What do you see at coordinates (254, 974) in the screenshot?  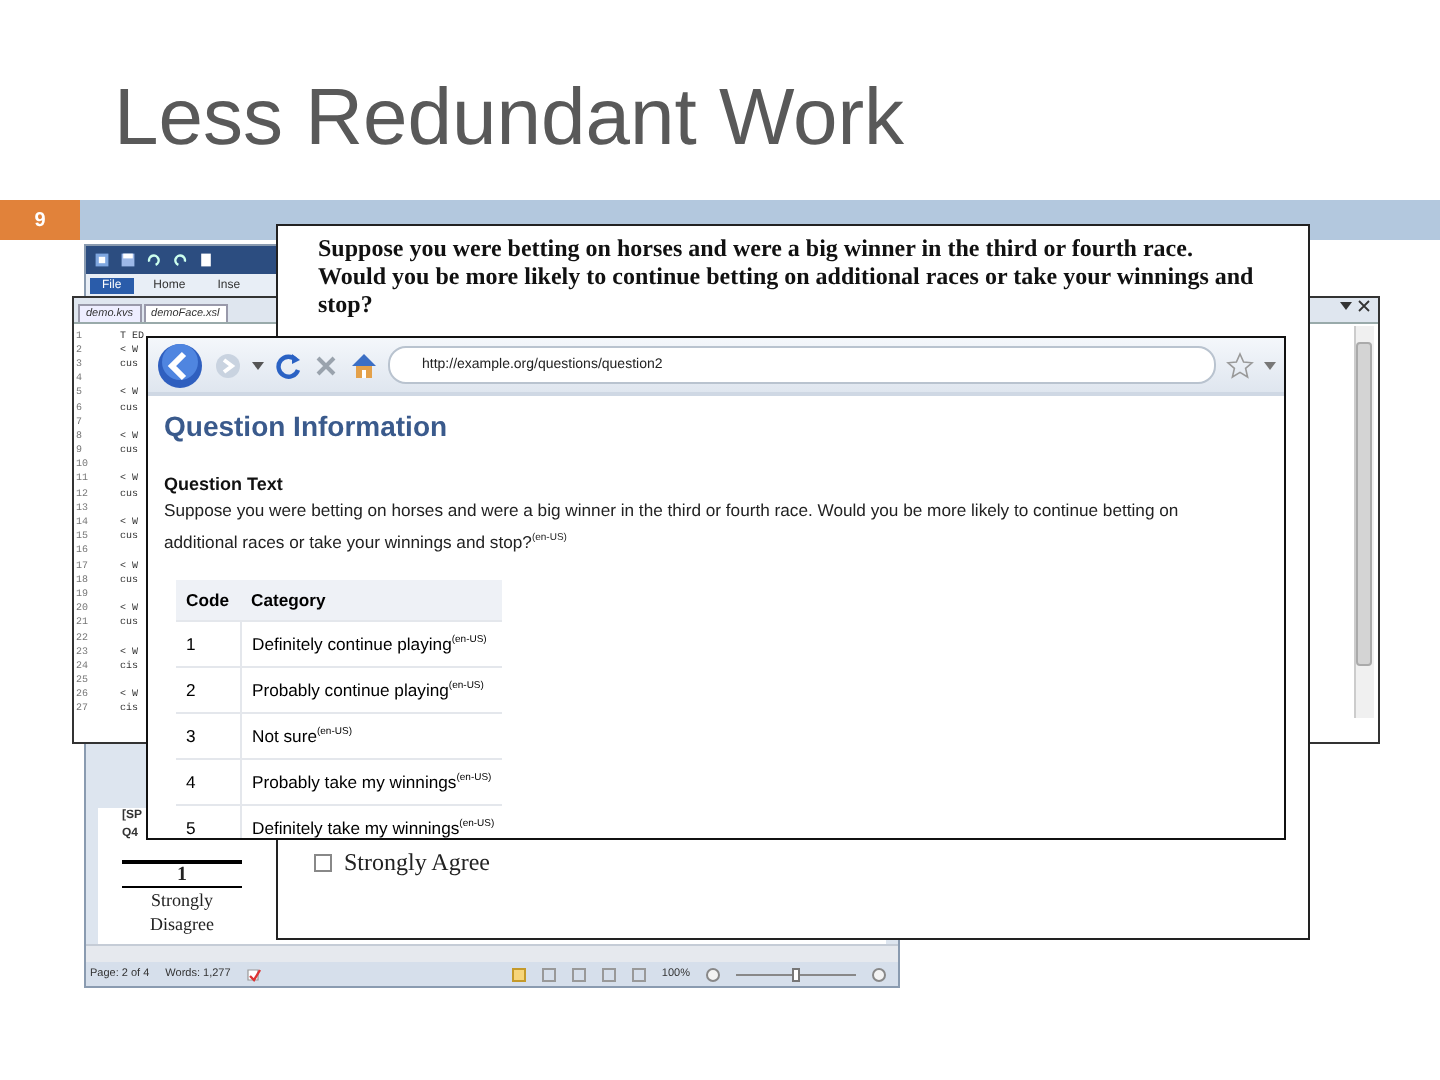 I see `proofing-icon` at bounding box center [254, 974].